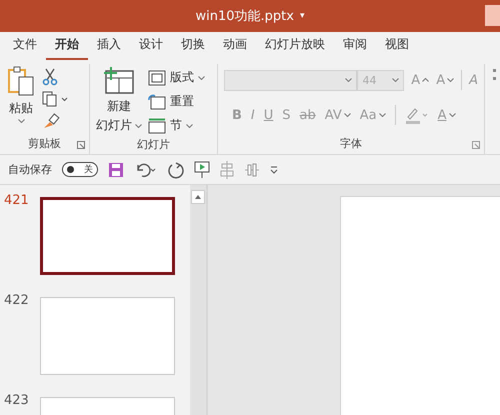  I want to click on reset-icon, so click(157, 102).